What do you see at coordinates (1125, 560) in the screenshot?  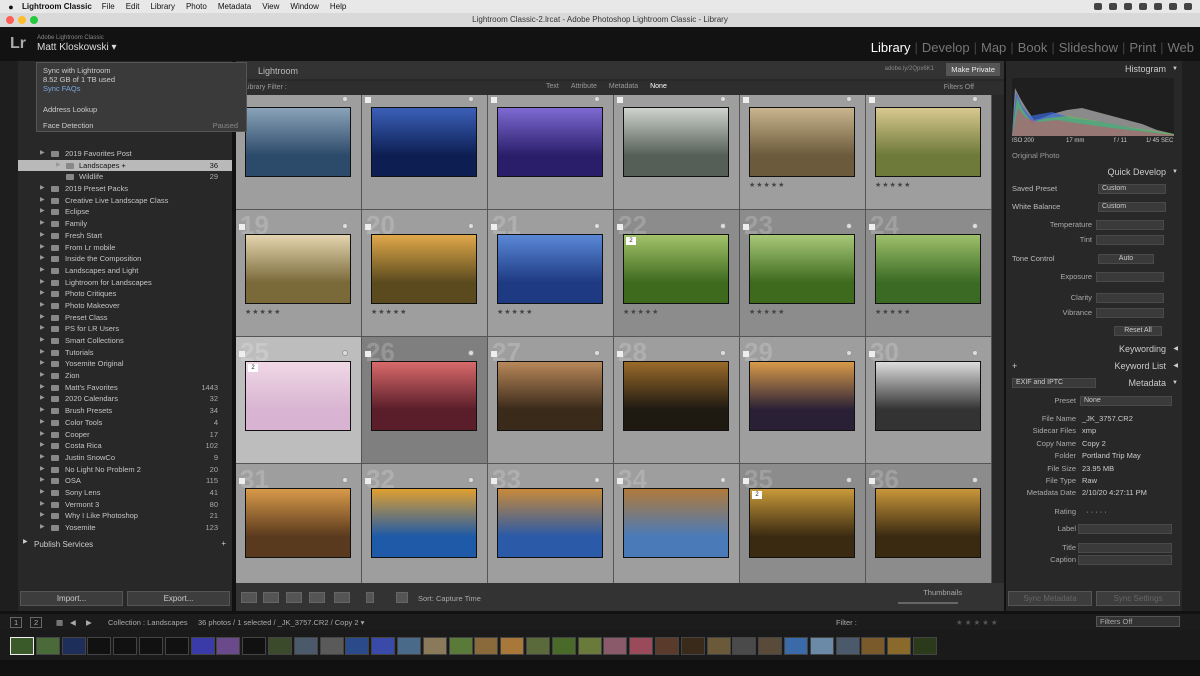 I see `caption-field` at bounding box center [1125, 560].